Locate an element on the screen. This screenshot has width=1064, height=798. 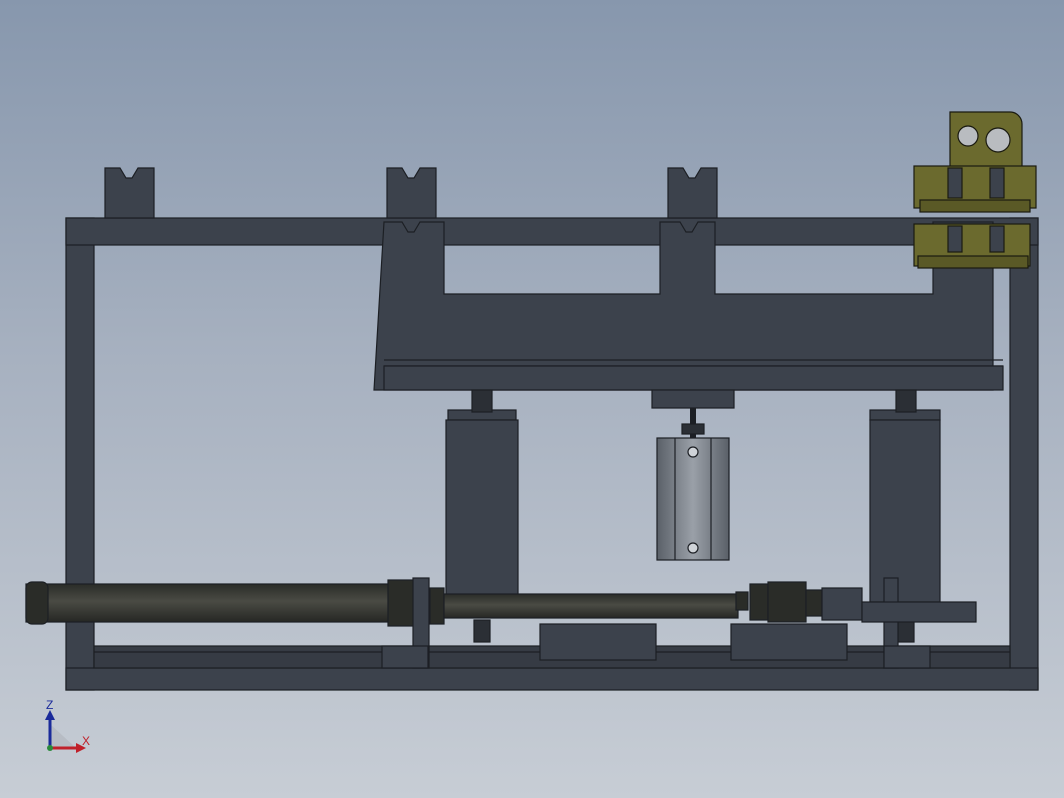
carriage-right is located at coordinates (789, 642).